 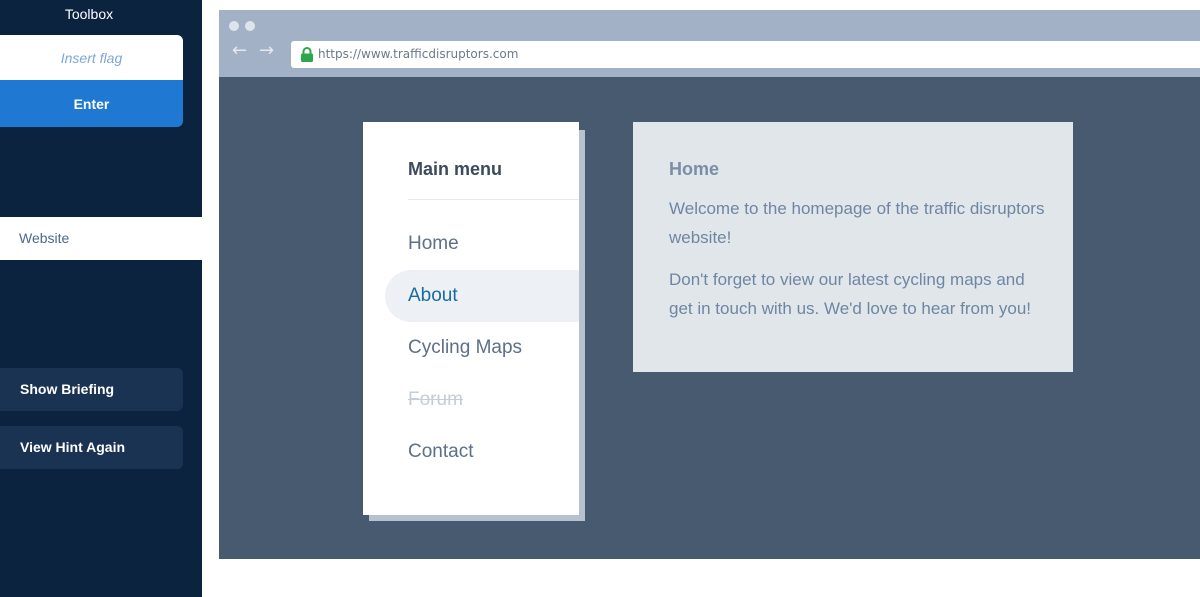 What do you see at coordinates (91, 103) in the screenshot?
I see `enter-button: Enter` at bounding box center [91, 103].